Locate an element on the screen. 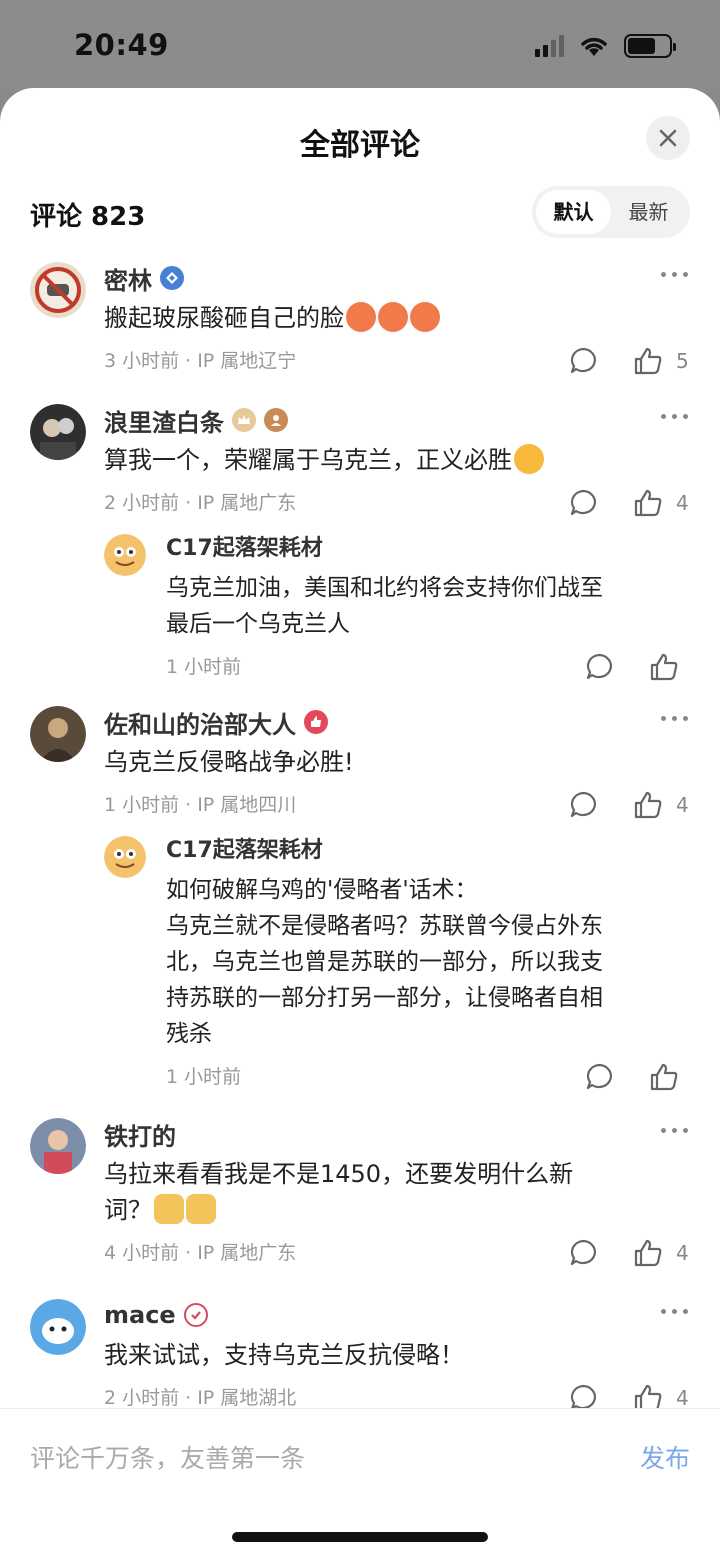 The width and height of the screenshot is (720, 1558). battery-icon is located at coordinates (650, 46).